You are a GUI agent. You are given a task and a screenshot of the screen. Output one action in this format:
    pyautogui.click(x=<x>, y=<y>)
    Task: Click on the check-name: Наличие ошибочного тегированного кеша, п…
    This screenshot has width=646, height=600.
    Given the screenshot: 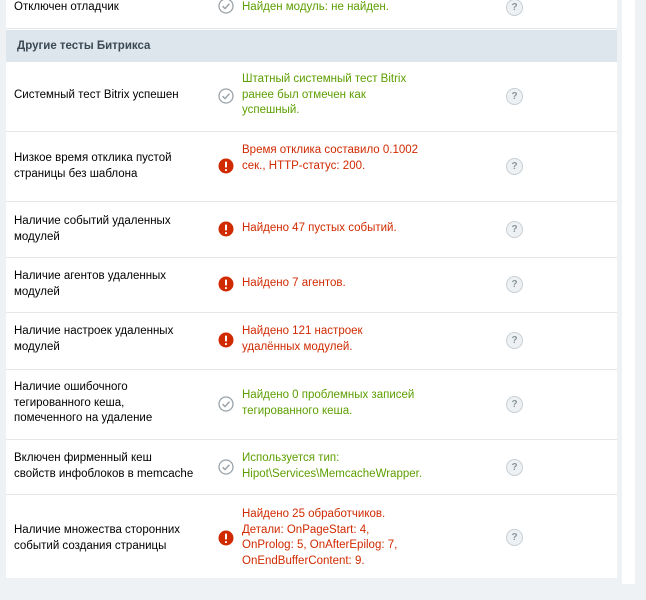 What is the action you would take?
    pyautogui.click(x=83, y=402)
    